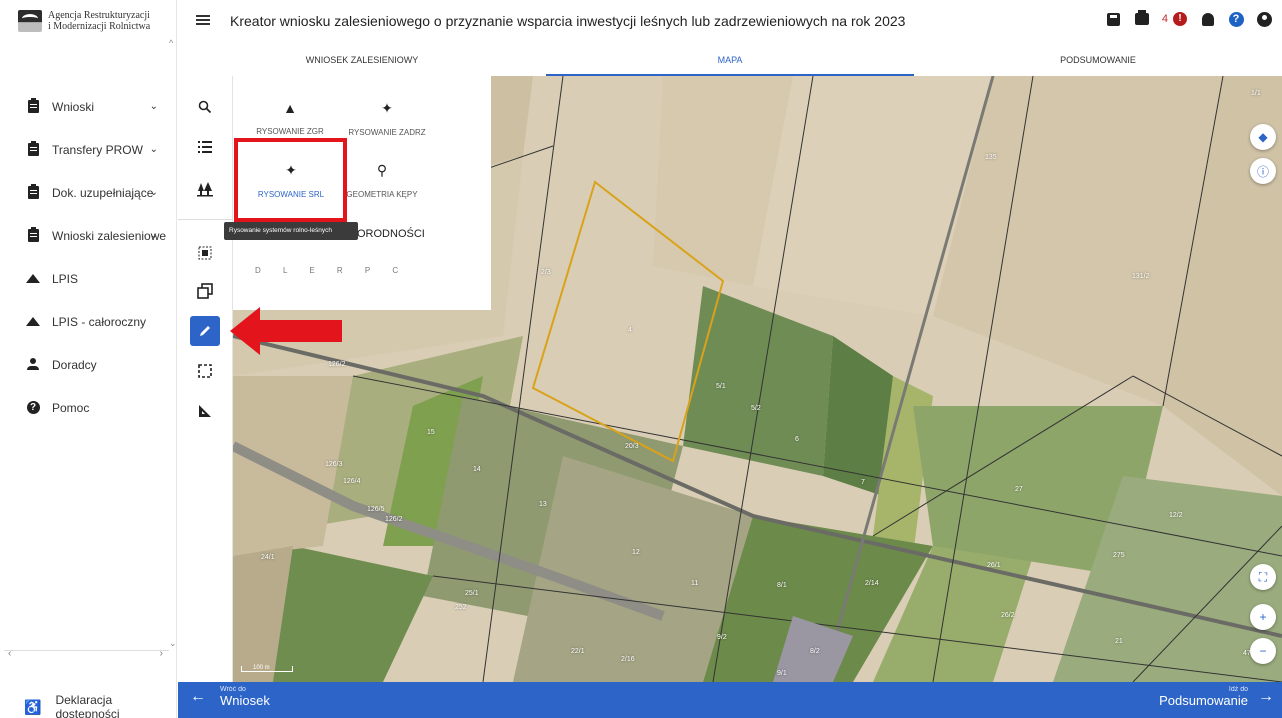 This screenshot has width=1282, height=718. I want to click on tab-podsumowanie: PODSUMOWANIE, so click(1098, 61).